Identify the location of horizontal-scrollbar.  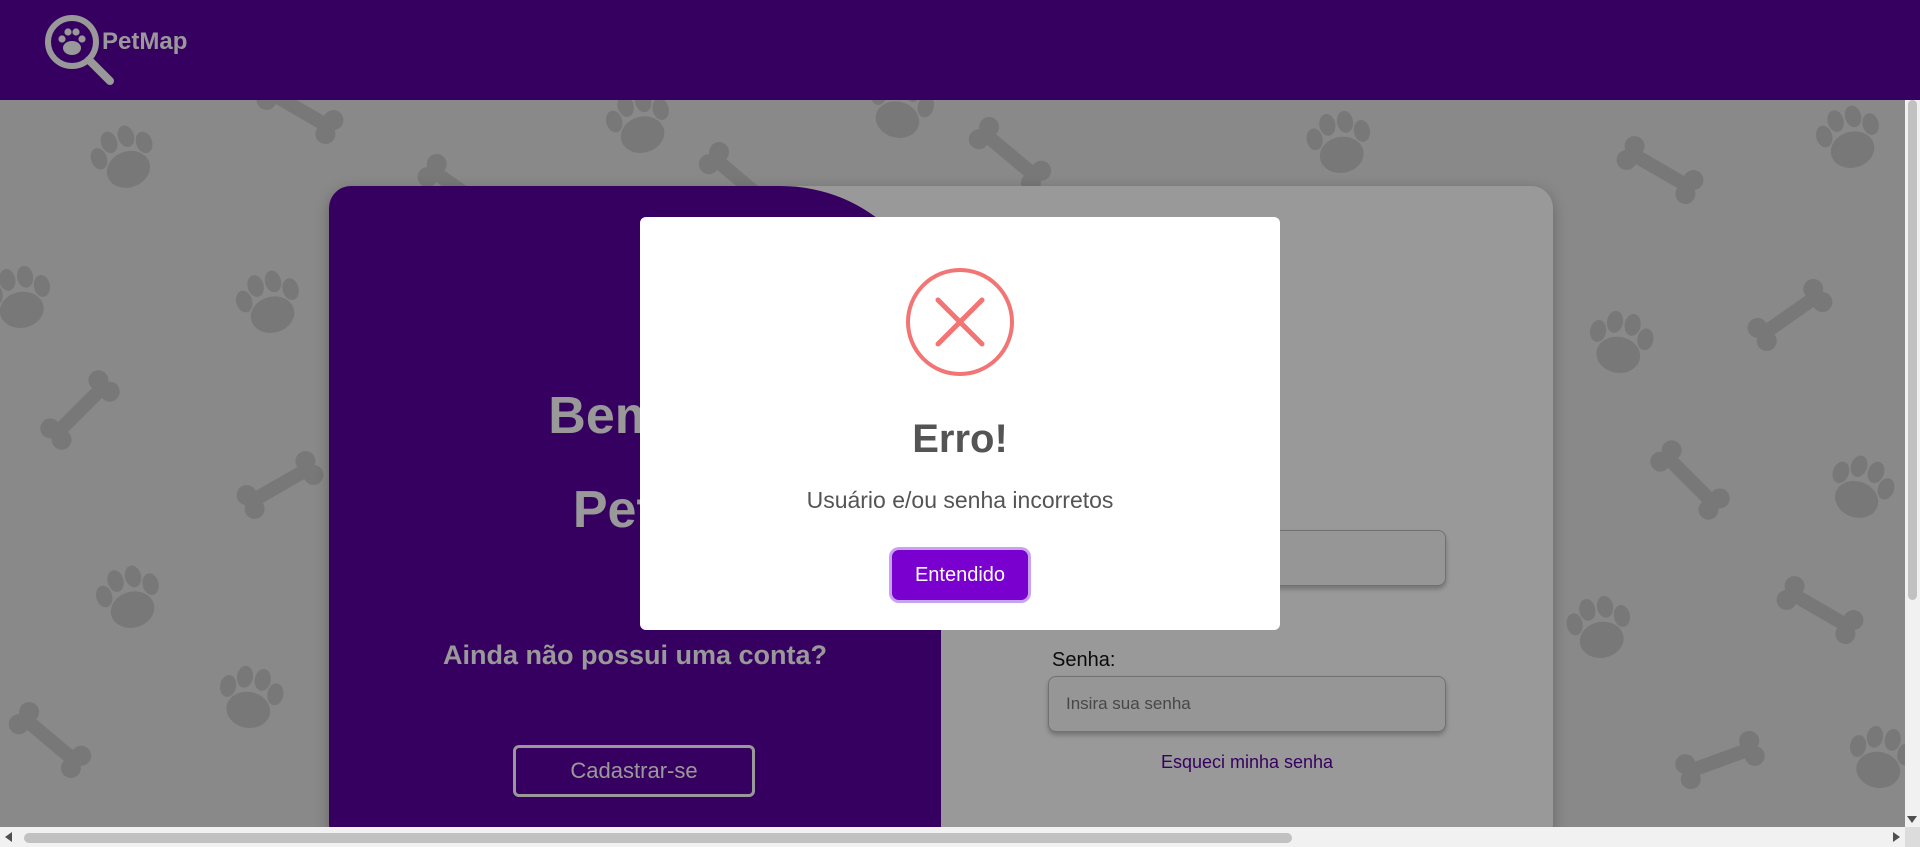
(952, 837).